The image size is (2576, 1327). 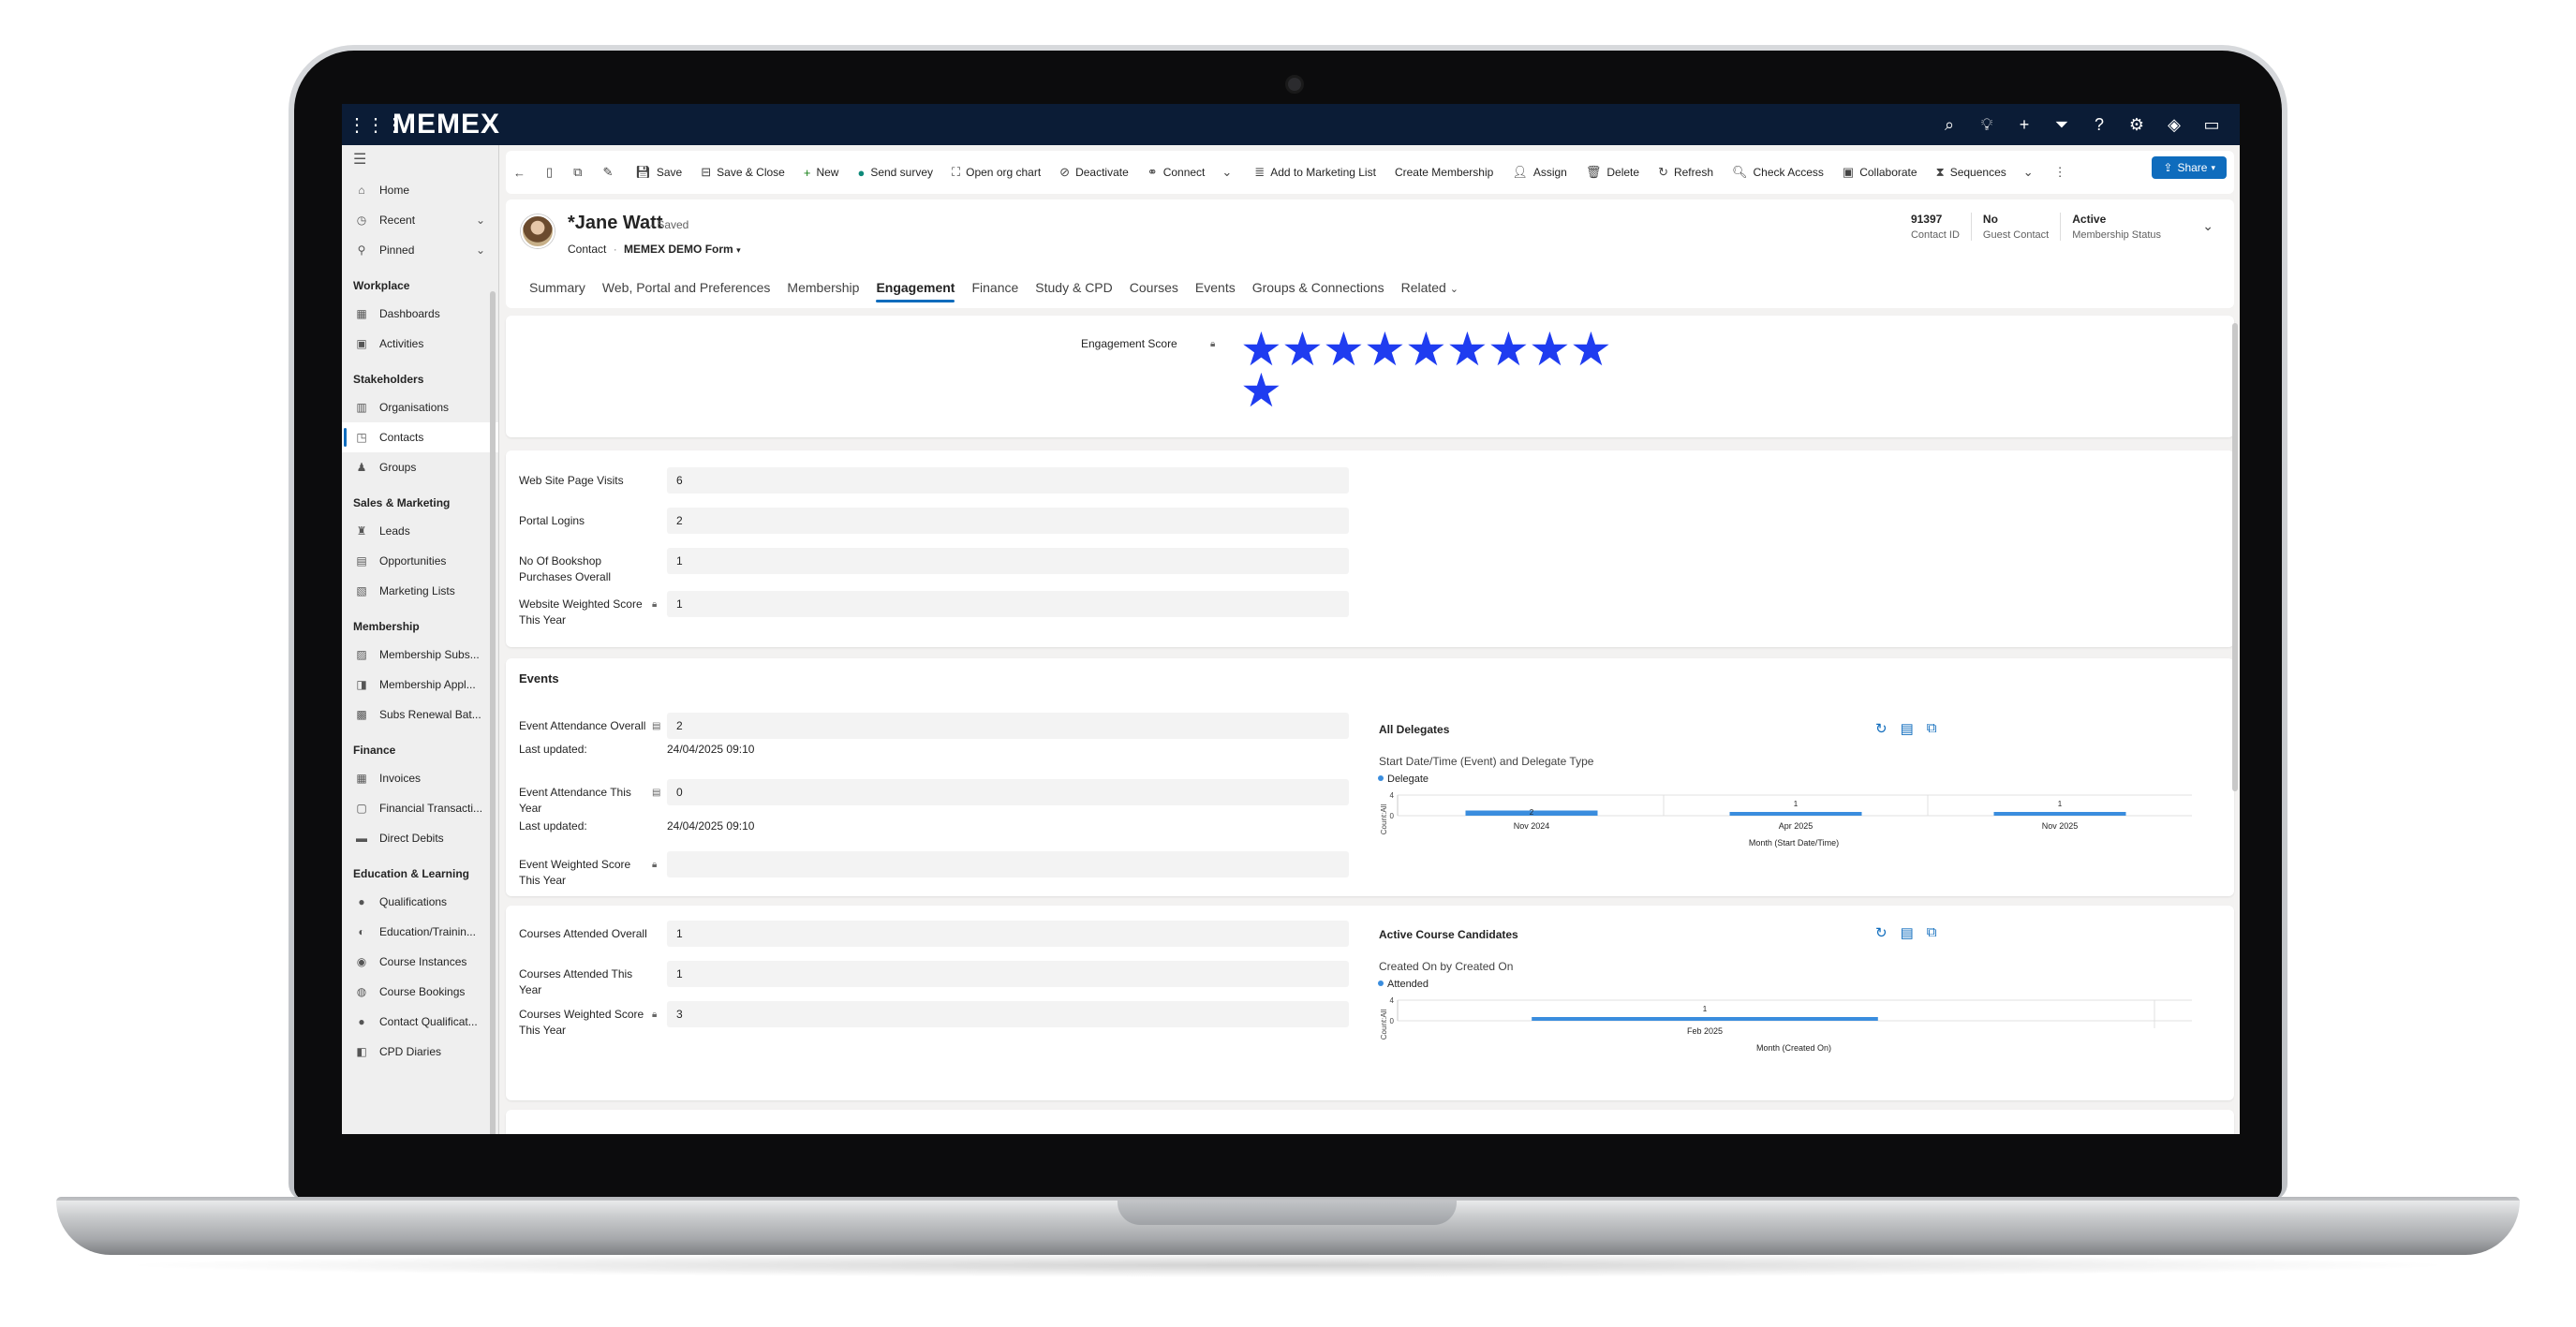 I want to click on sidebar-item: ◧ CPD Diaries, so click(x=420, y=1052).